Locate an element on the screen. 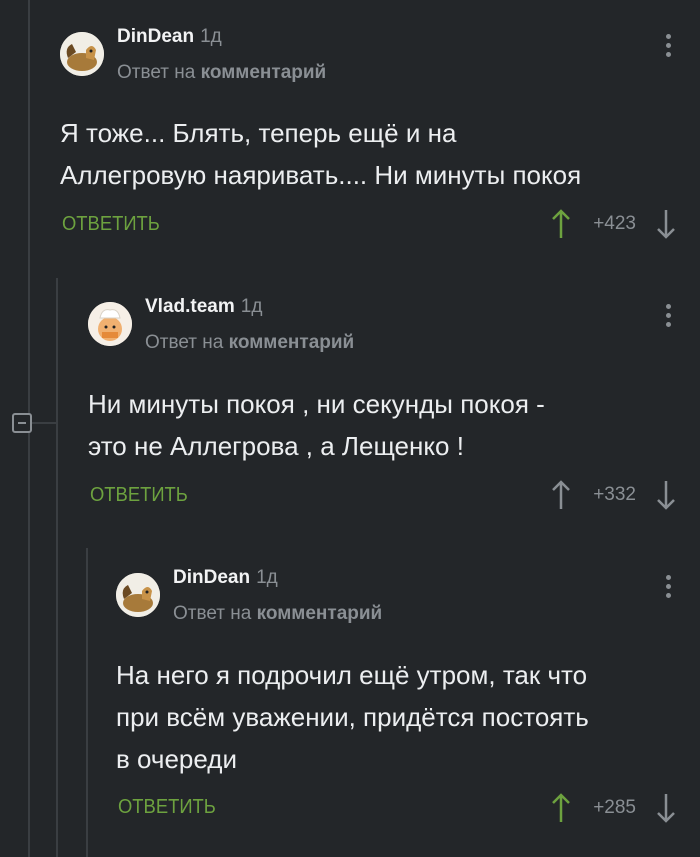 The height and width of the screenshot is (857, 700). comment-author: Vlad.team 1д is located at coordinates (203, 307).